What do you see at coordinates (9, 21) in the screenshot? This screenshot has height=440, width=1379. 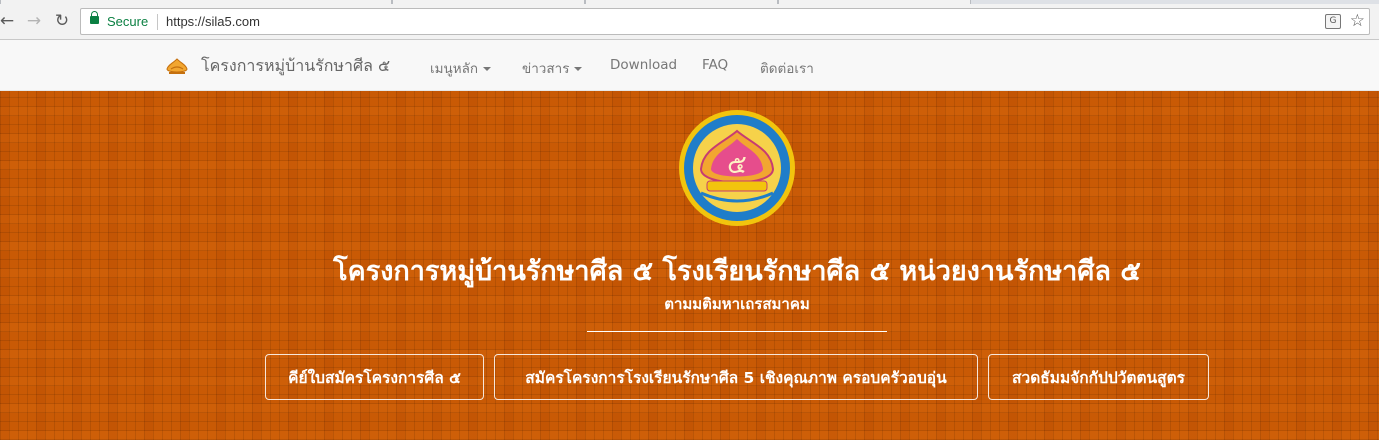 I see `back-icon: ←` at bounding box center [9, 21].